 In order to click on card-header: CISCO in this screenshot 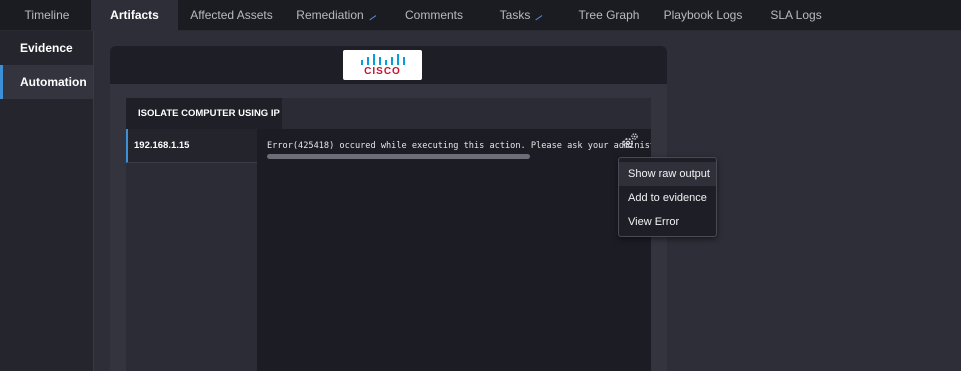, I will do `click(388, 65)`.